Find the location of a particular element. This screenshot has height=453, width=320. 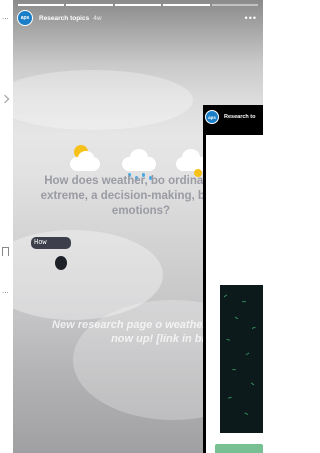

chip-decoration is located at coordinates (61, 263).